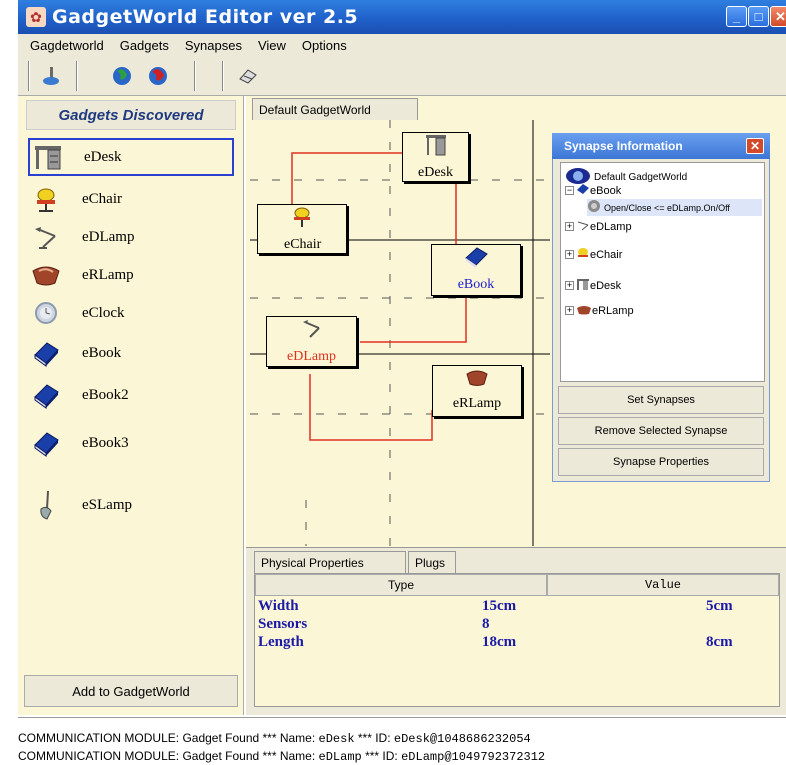 This screenshot has width=786, height=765. What do you see at coordinates (736, 16) in the screenshot?
I see `minimize-button: _` at bounding box center [736, 16].